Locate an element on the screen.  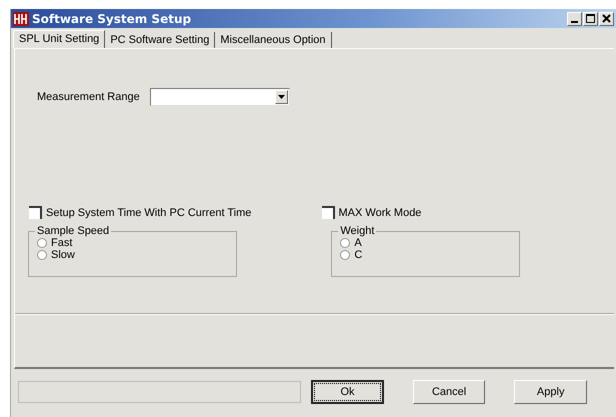
dialog-button: Apply is located at coordinates (550, 392).